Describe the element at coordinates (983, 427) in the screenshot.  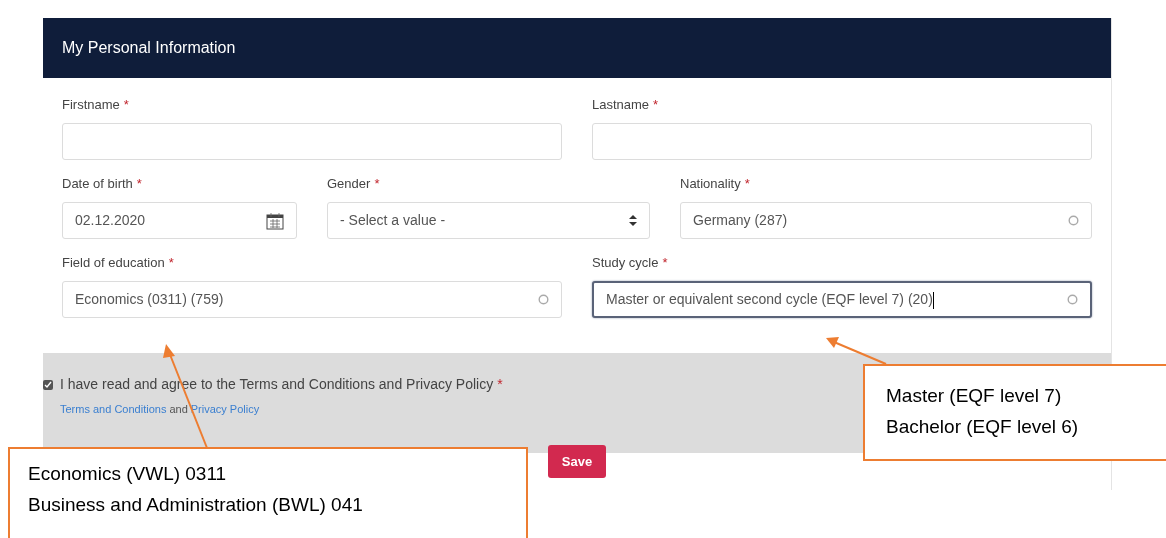
I see `callout-text: Bachelor (EQF level 6)` at that location.